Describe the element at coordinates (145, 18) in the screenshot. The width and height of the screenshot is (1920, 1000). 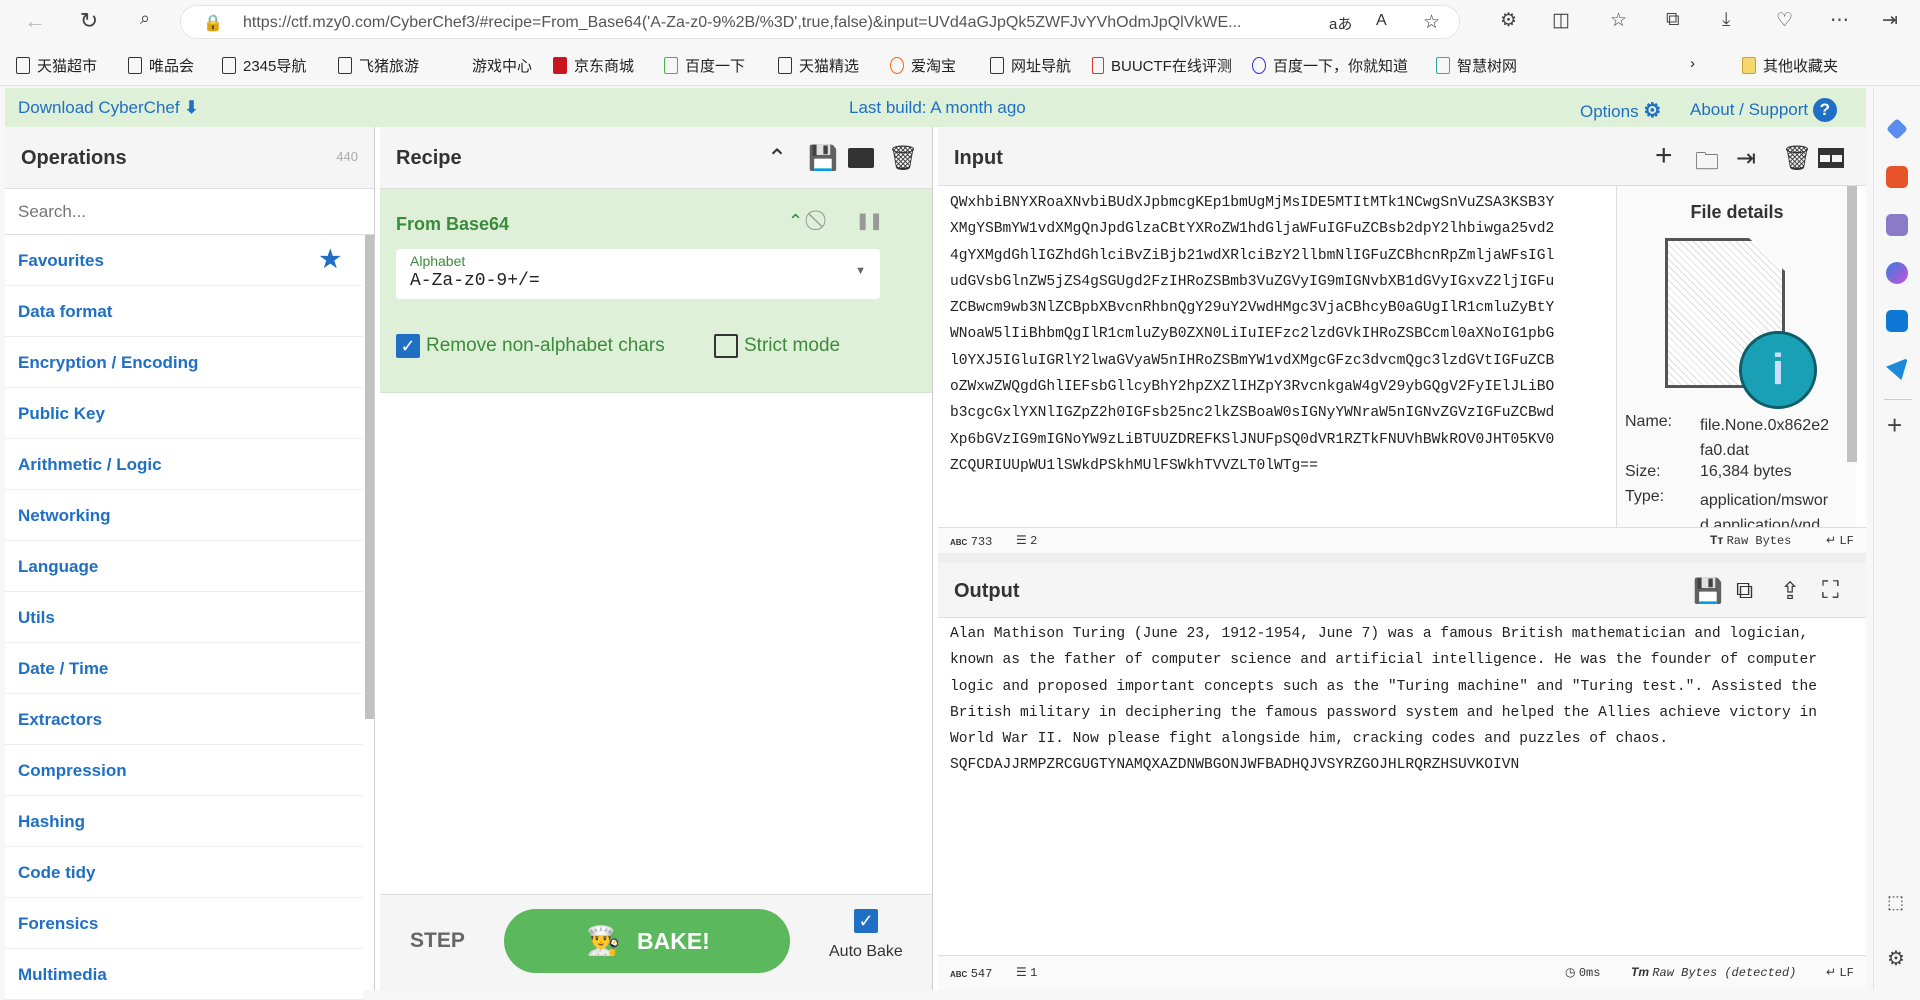
I see `search-icon: ⌕` at that location.